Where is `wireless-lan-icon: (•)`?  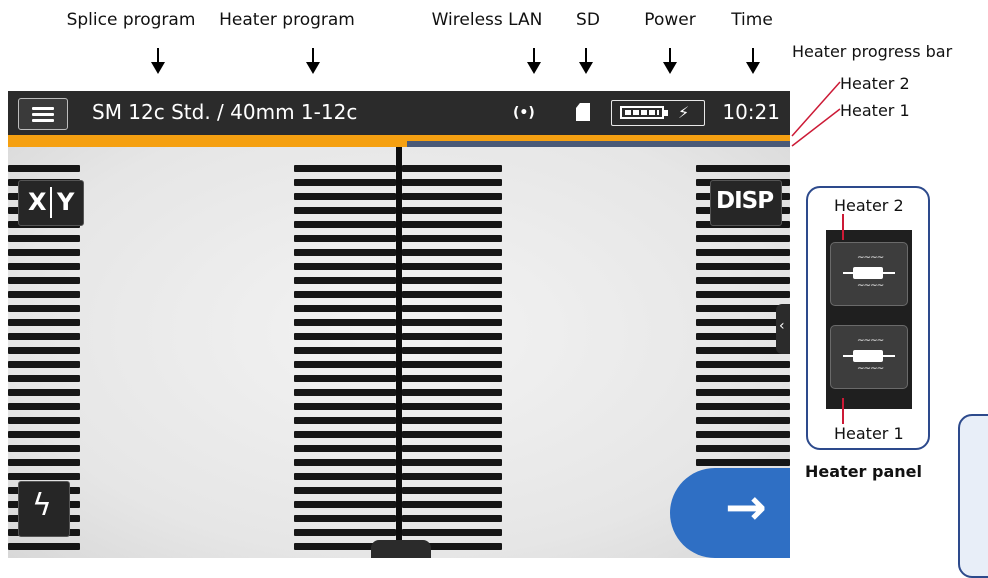 wireless-lan-icon: (•) is located at coordinates (524, 113).